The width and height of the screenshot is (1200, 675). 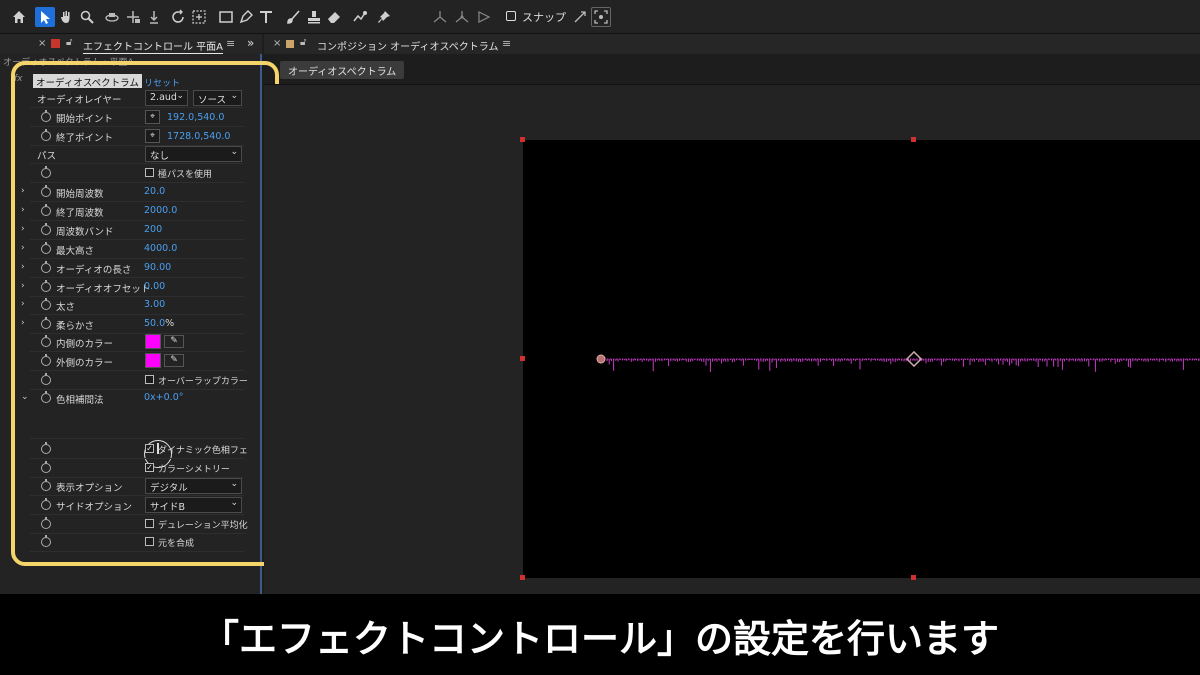 I want to click on chevron-down-icon: ⌄, so click(x=25, y=397).